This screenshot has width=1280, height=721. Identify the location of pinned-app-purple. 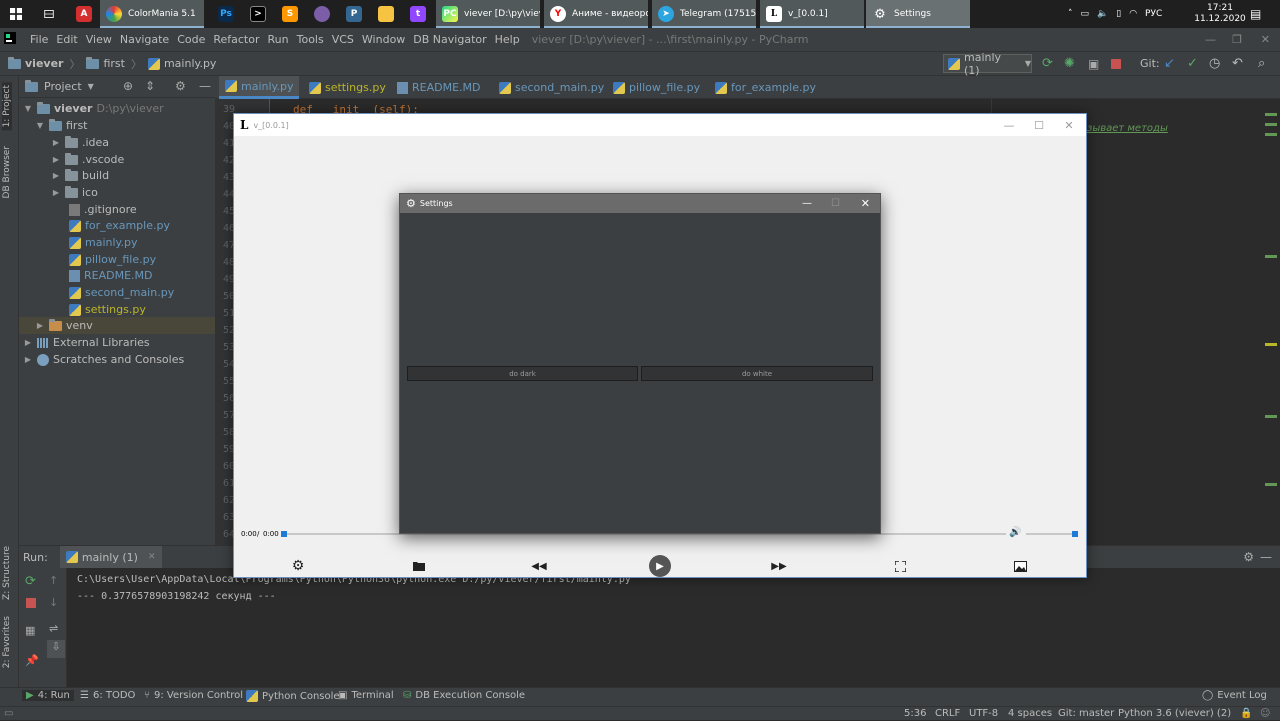
(319, 14).